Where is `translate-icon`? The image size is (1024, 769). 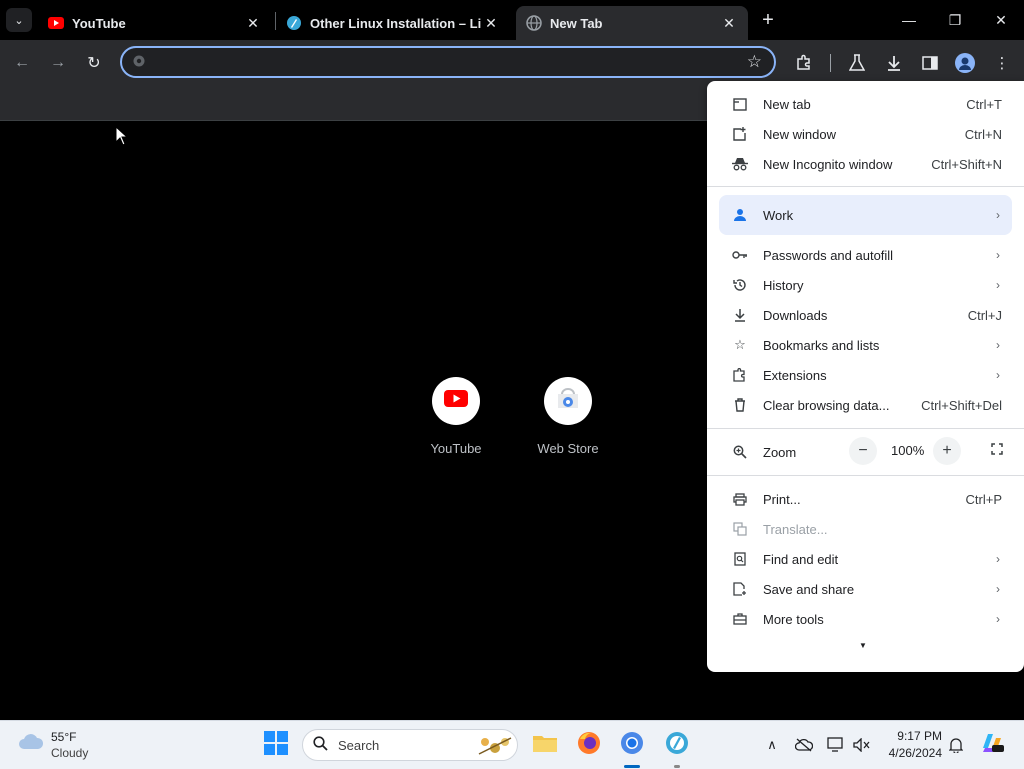 translate-icon is located at coordinates (740, 529).